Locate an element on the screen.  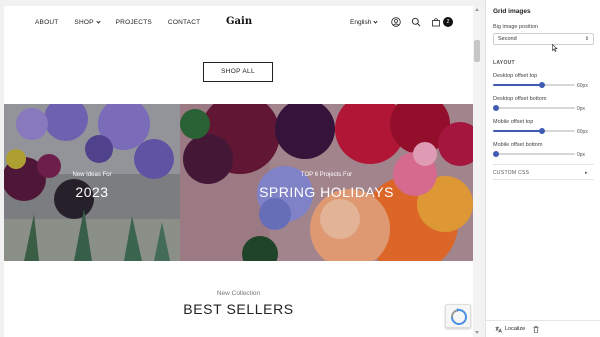
desktop-offset-top-slider is located at coordinates (534, 85).